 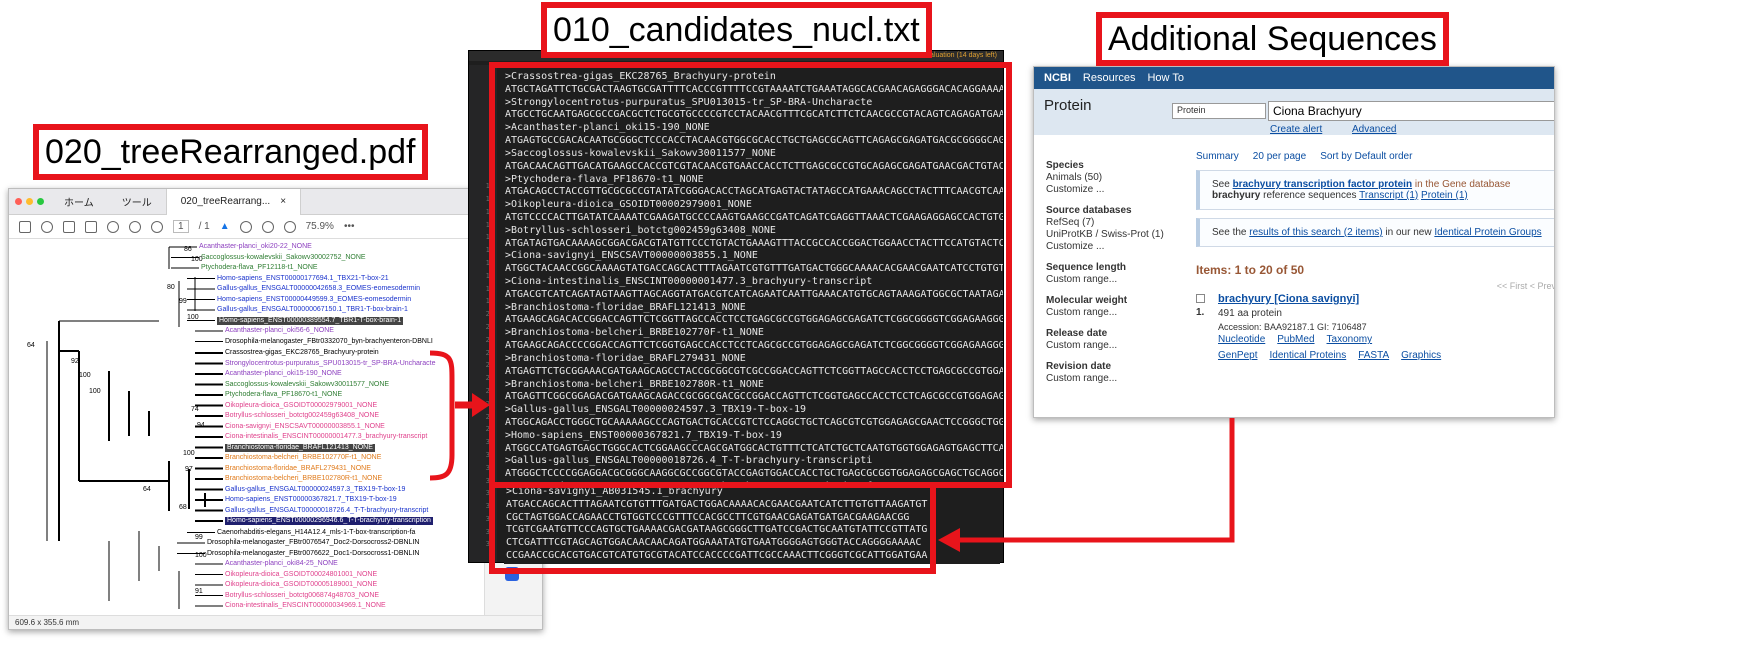 What do you see at coordinates (481, 405) in the screenshot?
I see `tree-arrowhead` at bounding box center [481, 405].